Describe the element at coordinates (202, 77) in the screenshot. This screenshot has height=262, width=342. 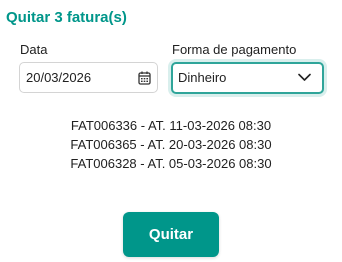
I see `payment-method-value: Dinheiro` at that location.